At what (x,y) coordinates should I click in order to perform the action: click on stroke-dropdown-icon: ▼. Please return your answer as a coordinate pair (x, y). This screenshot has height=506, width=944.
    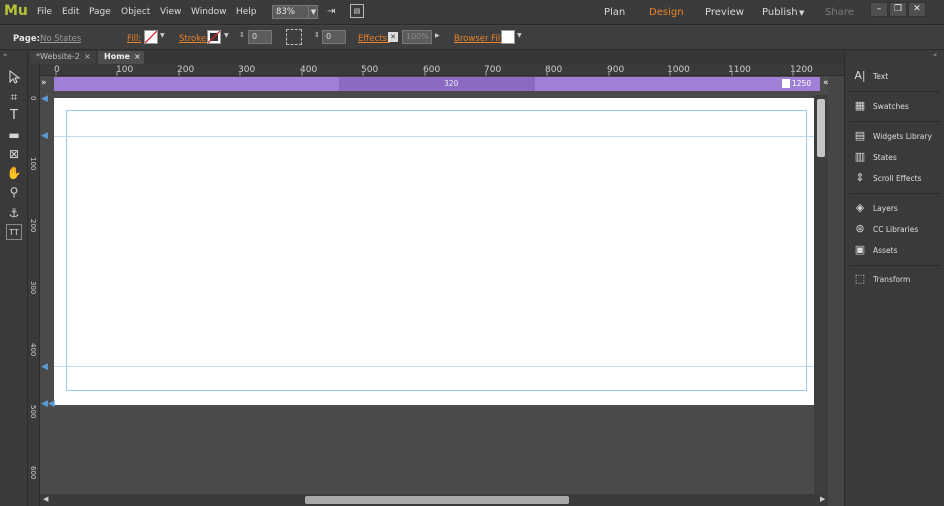
    Looking at the image, I should click on (226, 35).